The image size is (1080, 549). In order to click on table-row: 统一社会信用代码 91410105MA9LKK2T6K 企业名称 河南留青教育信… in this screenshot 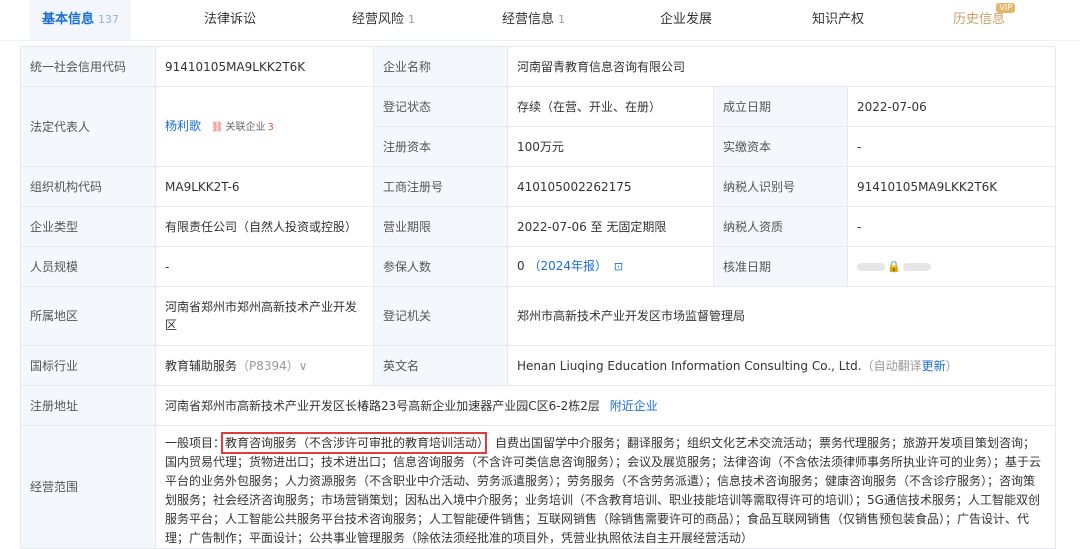, I will do `click(538, 66)`.